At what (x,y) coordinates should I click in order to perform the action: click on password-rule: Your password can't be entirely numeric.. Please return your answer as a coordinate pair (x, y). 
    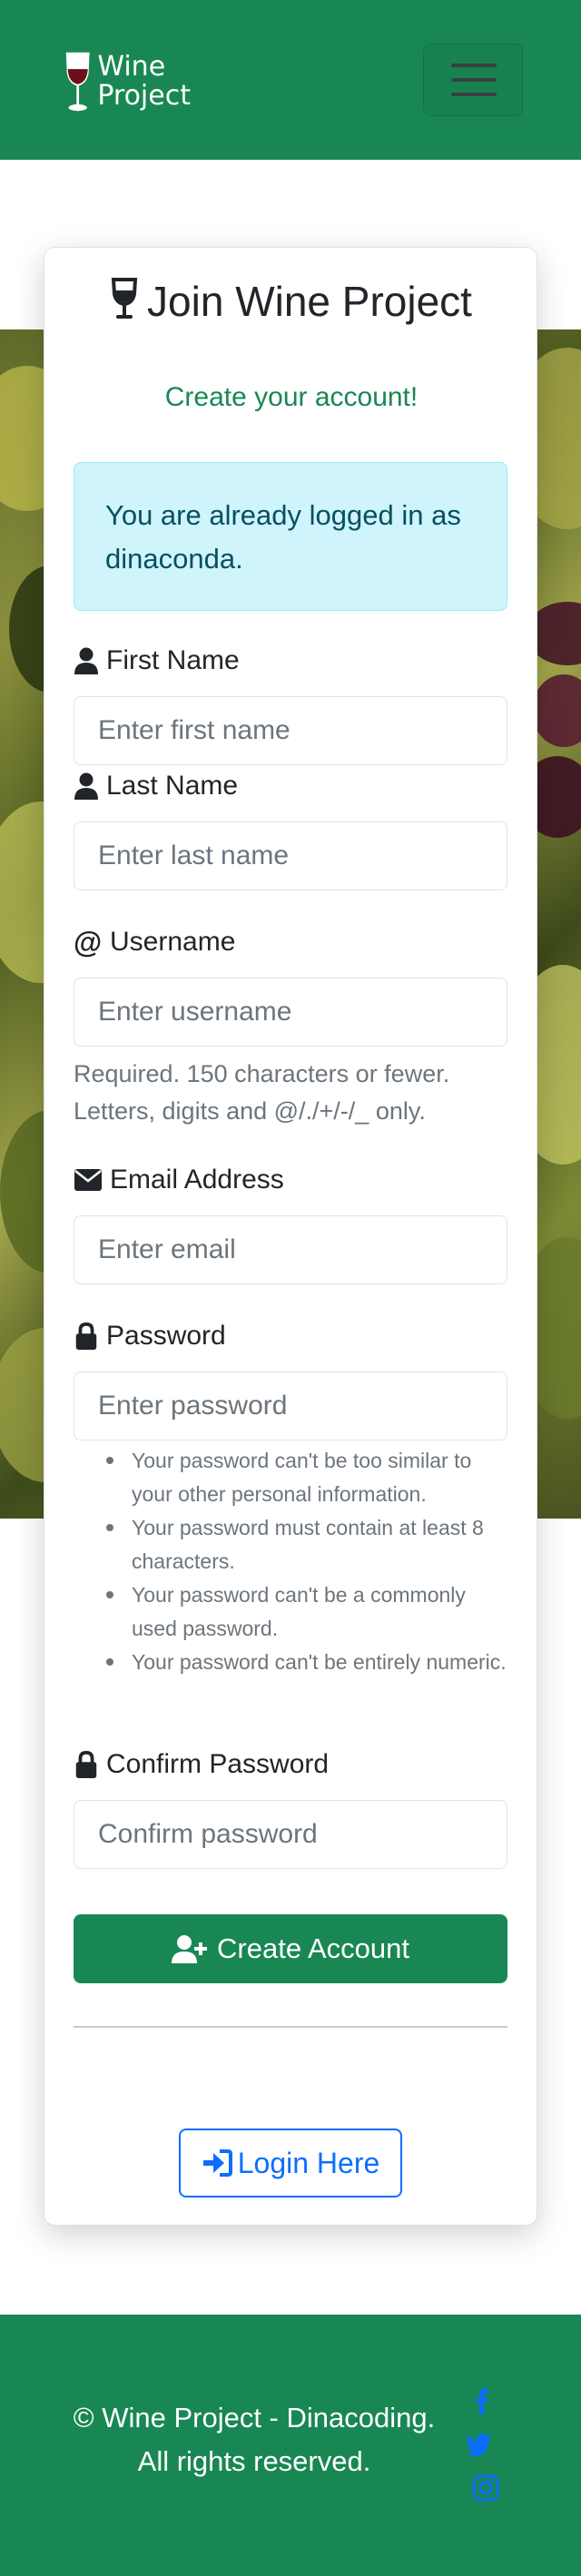
    Looking at the image, I should click on (290, 1662).